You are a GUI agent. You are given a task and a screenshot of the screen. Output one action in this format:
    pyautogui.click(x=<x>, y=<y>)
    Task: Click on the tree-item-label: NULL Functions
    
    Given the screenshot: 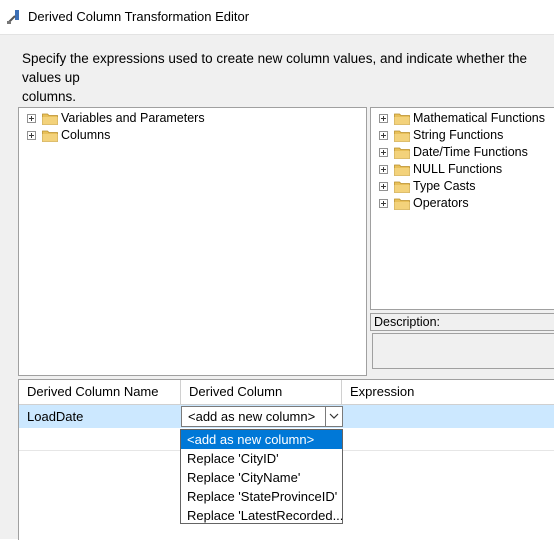 What is the action you would take?
    pyautogui.click(x=458, y=169)
    